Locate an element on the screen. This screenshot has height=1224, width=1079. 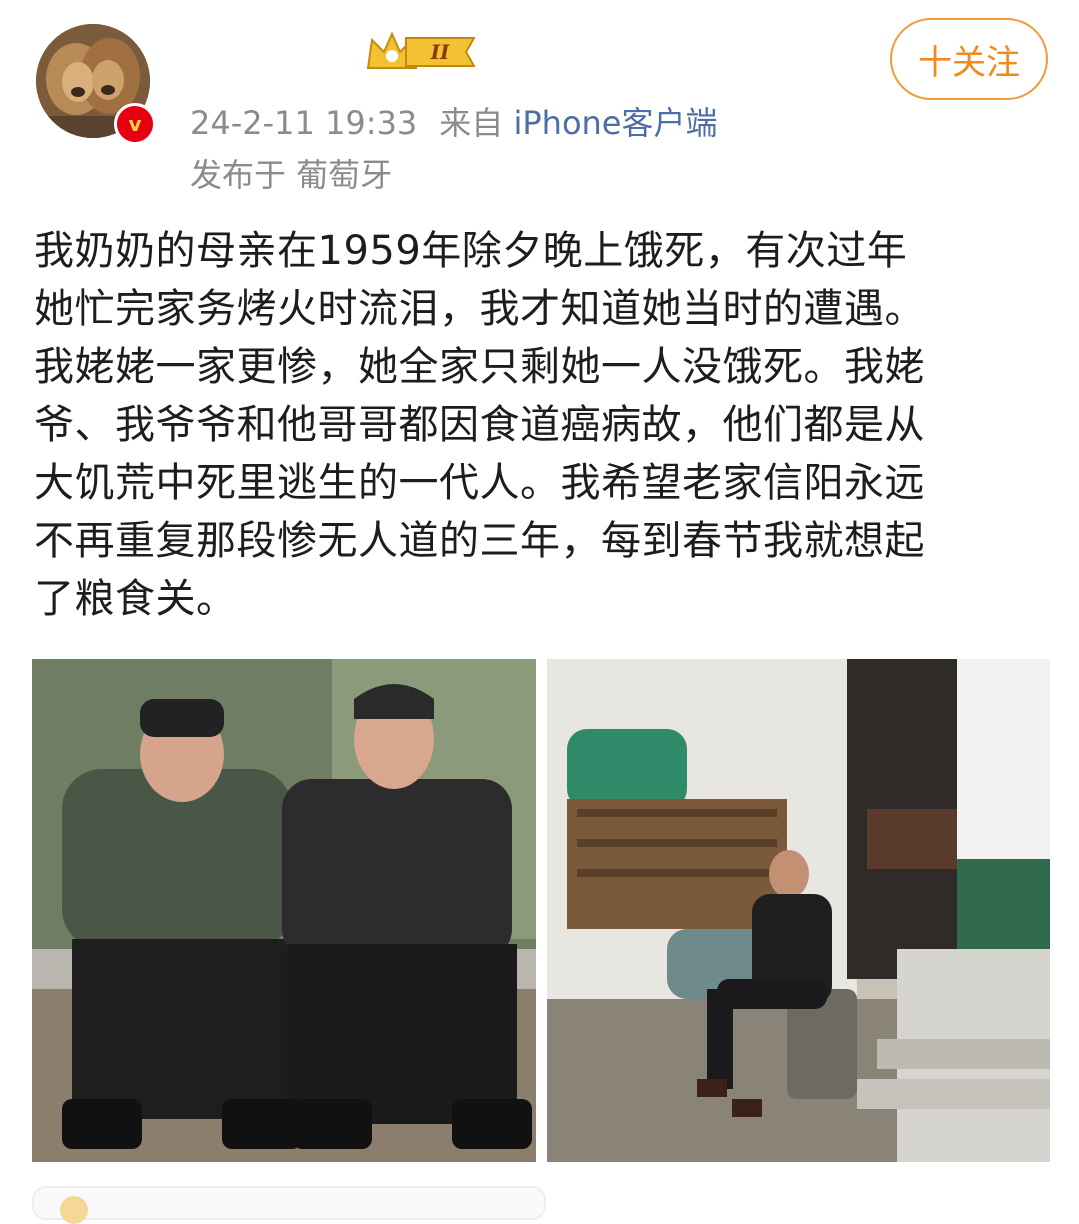
post-text-line: 她忙完家务烤火时流泪，我才知道她当时的遭遇。 is located at coordinates (479, 309).